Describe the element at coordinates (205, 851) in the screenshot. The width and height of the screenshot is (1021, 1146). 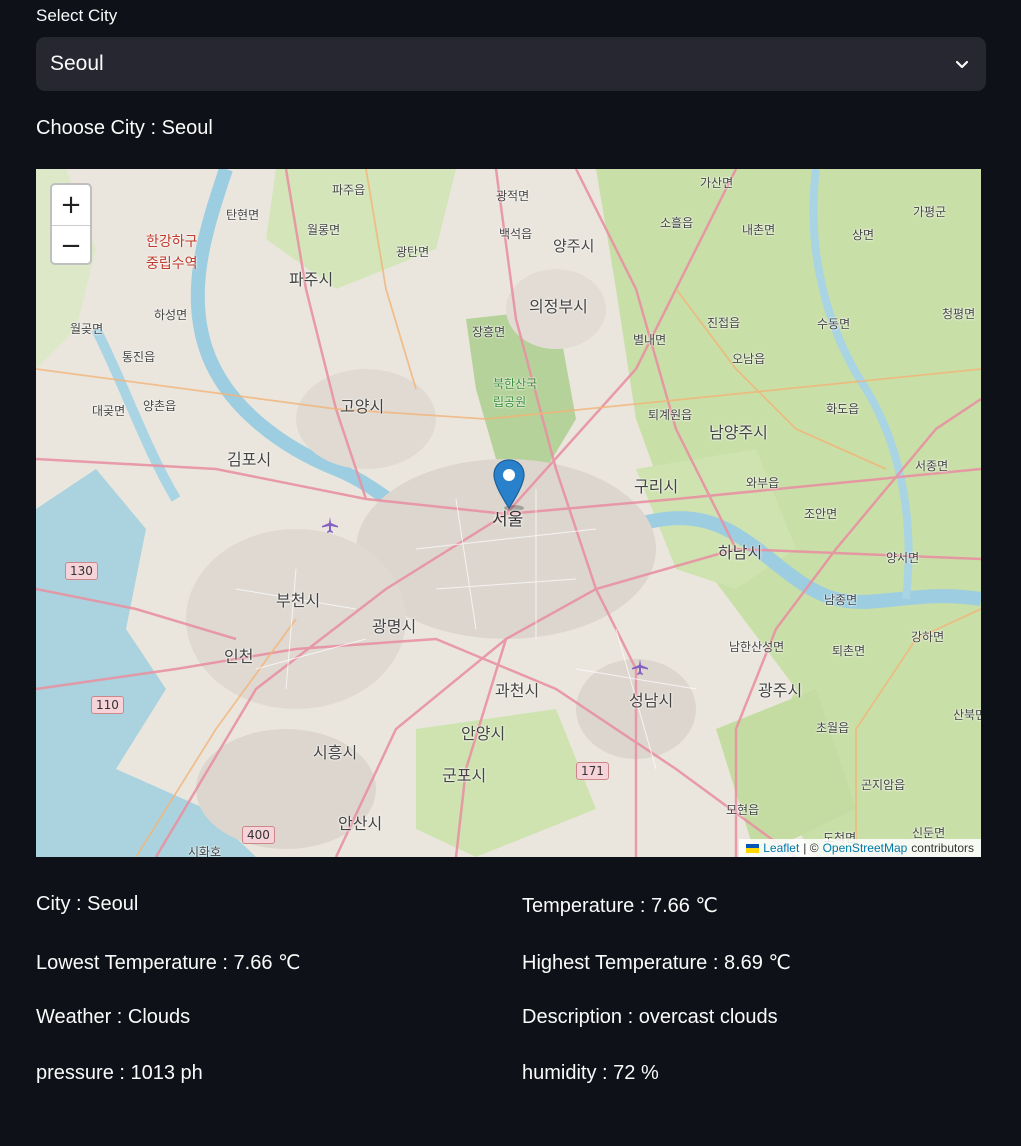
I see `map-place-label: 시화호` at that location.